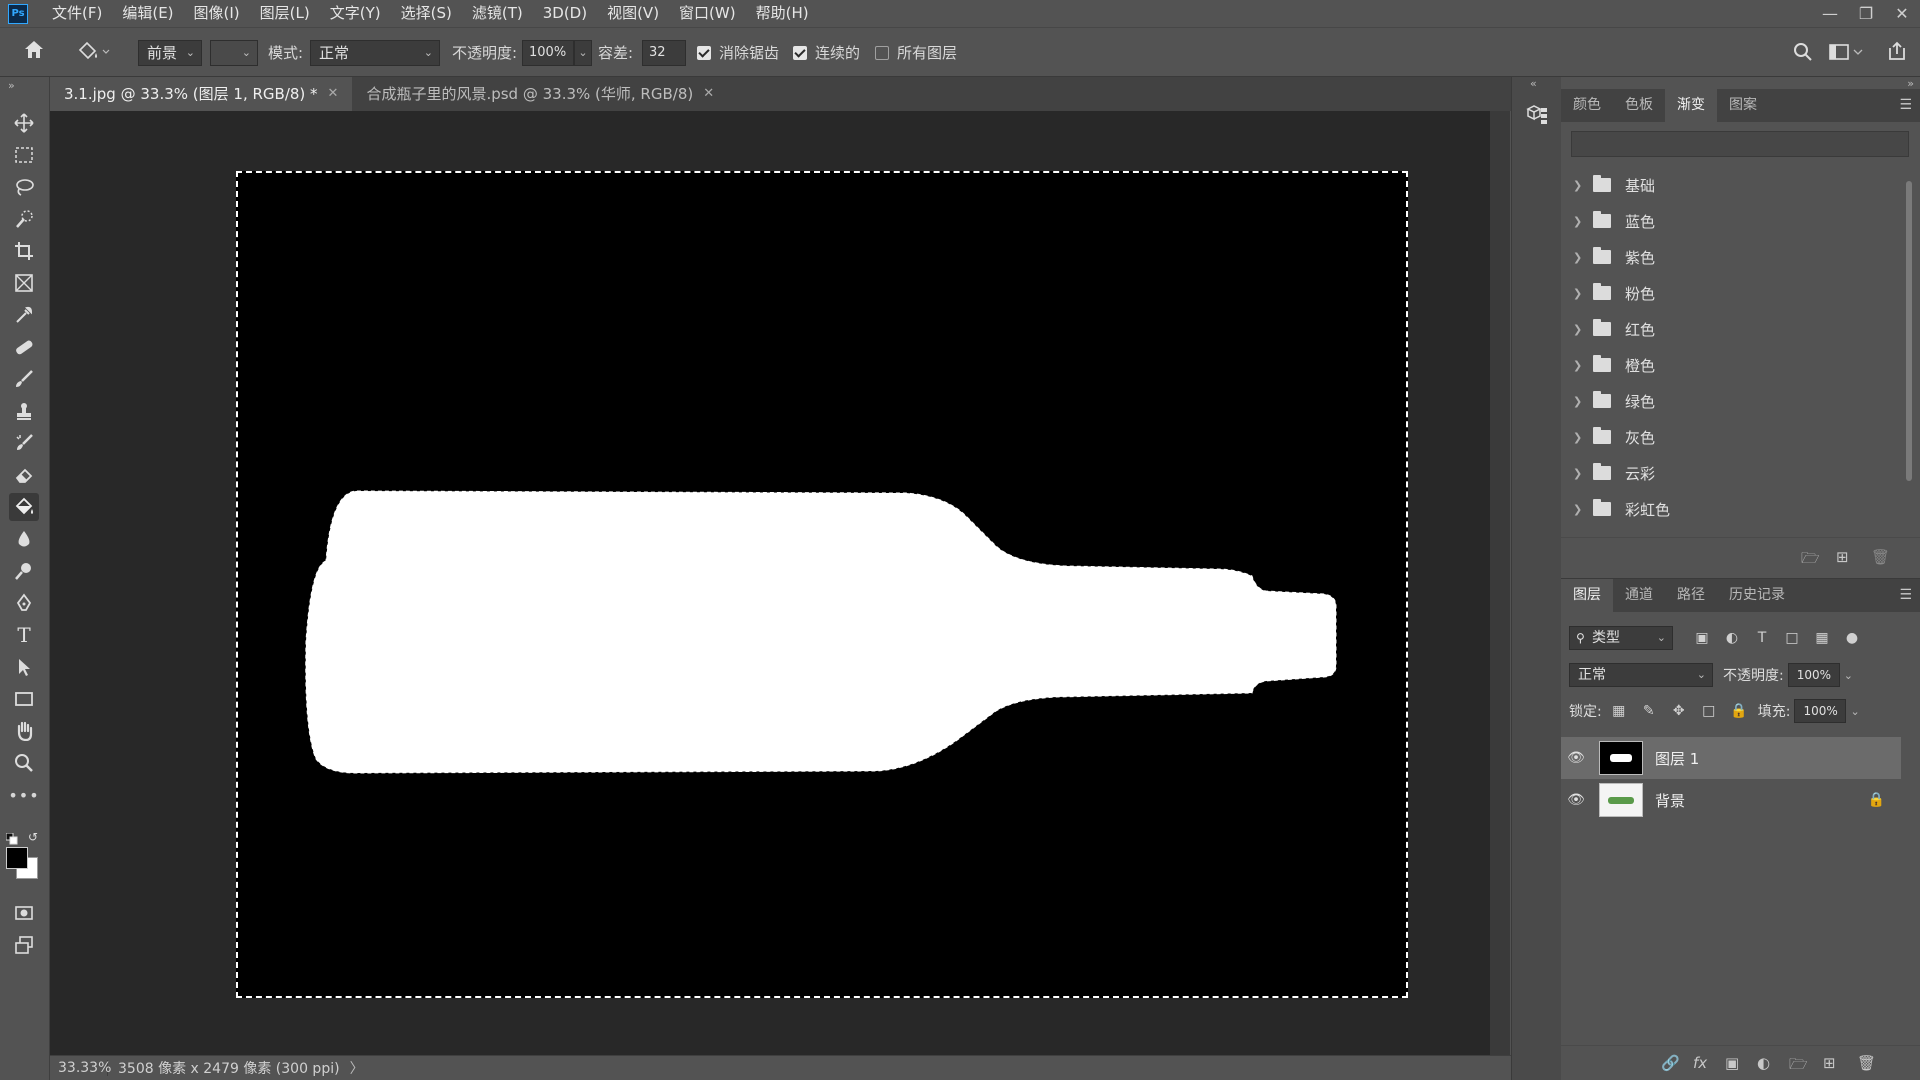 The image size is (1920, 1080). Describe the element at coordinates (34, 52) in the screenshot. I see `home-icon` at that location.